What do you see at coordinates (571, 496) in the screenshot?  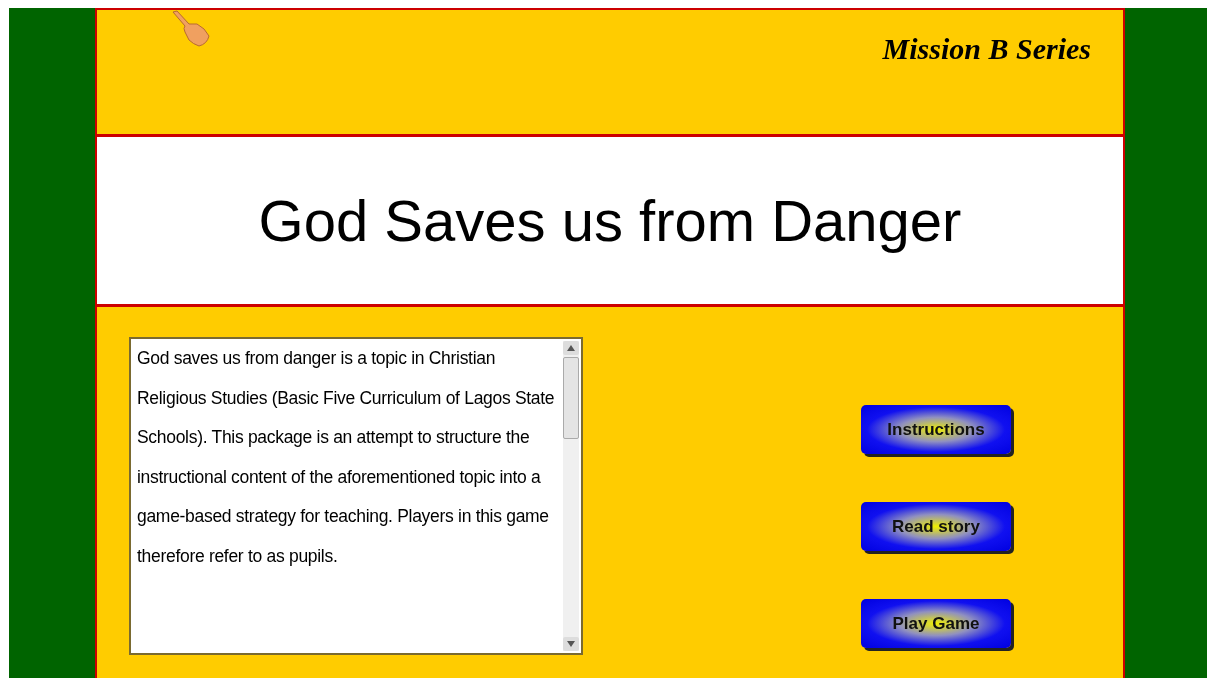 I see `scrollbar` at bounding box center [571, 496].